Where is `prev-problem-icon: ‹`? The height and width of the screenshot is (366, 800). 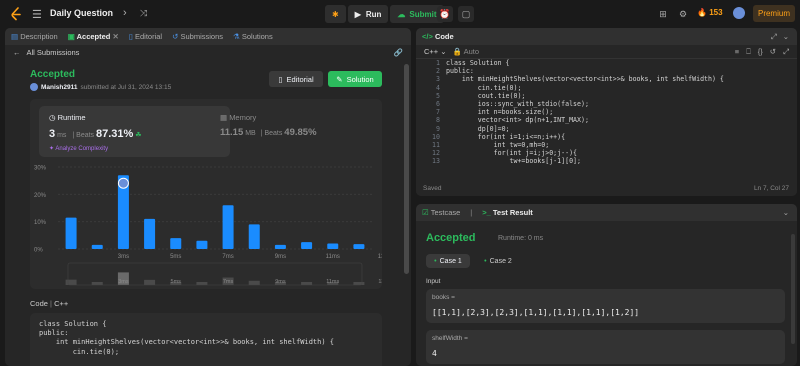 prev-problem-icon: ‹ is located at coordinates (109, 13).